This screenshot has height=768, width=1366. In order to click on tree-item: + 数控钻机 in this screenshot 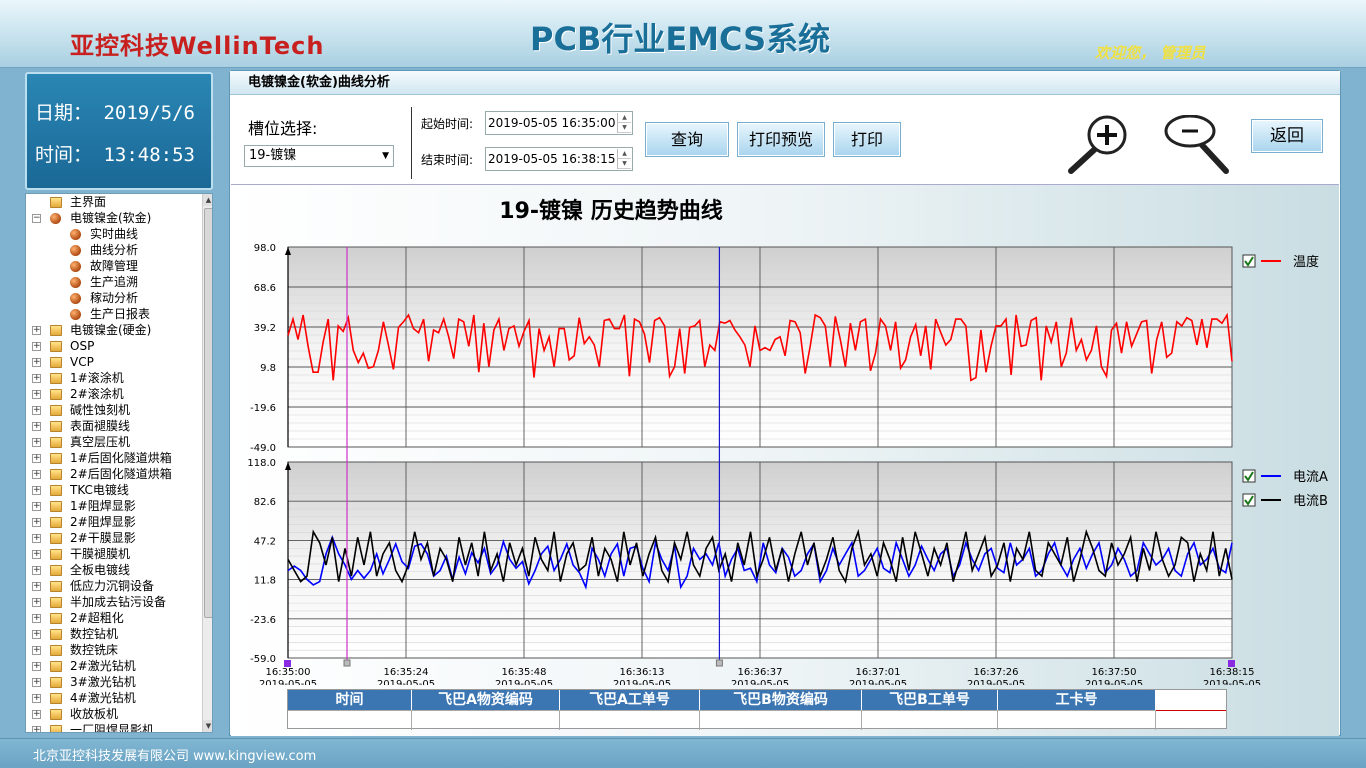, I will do `click(114, 634)`.